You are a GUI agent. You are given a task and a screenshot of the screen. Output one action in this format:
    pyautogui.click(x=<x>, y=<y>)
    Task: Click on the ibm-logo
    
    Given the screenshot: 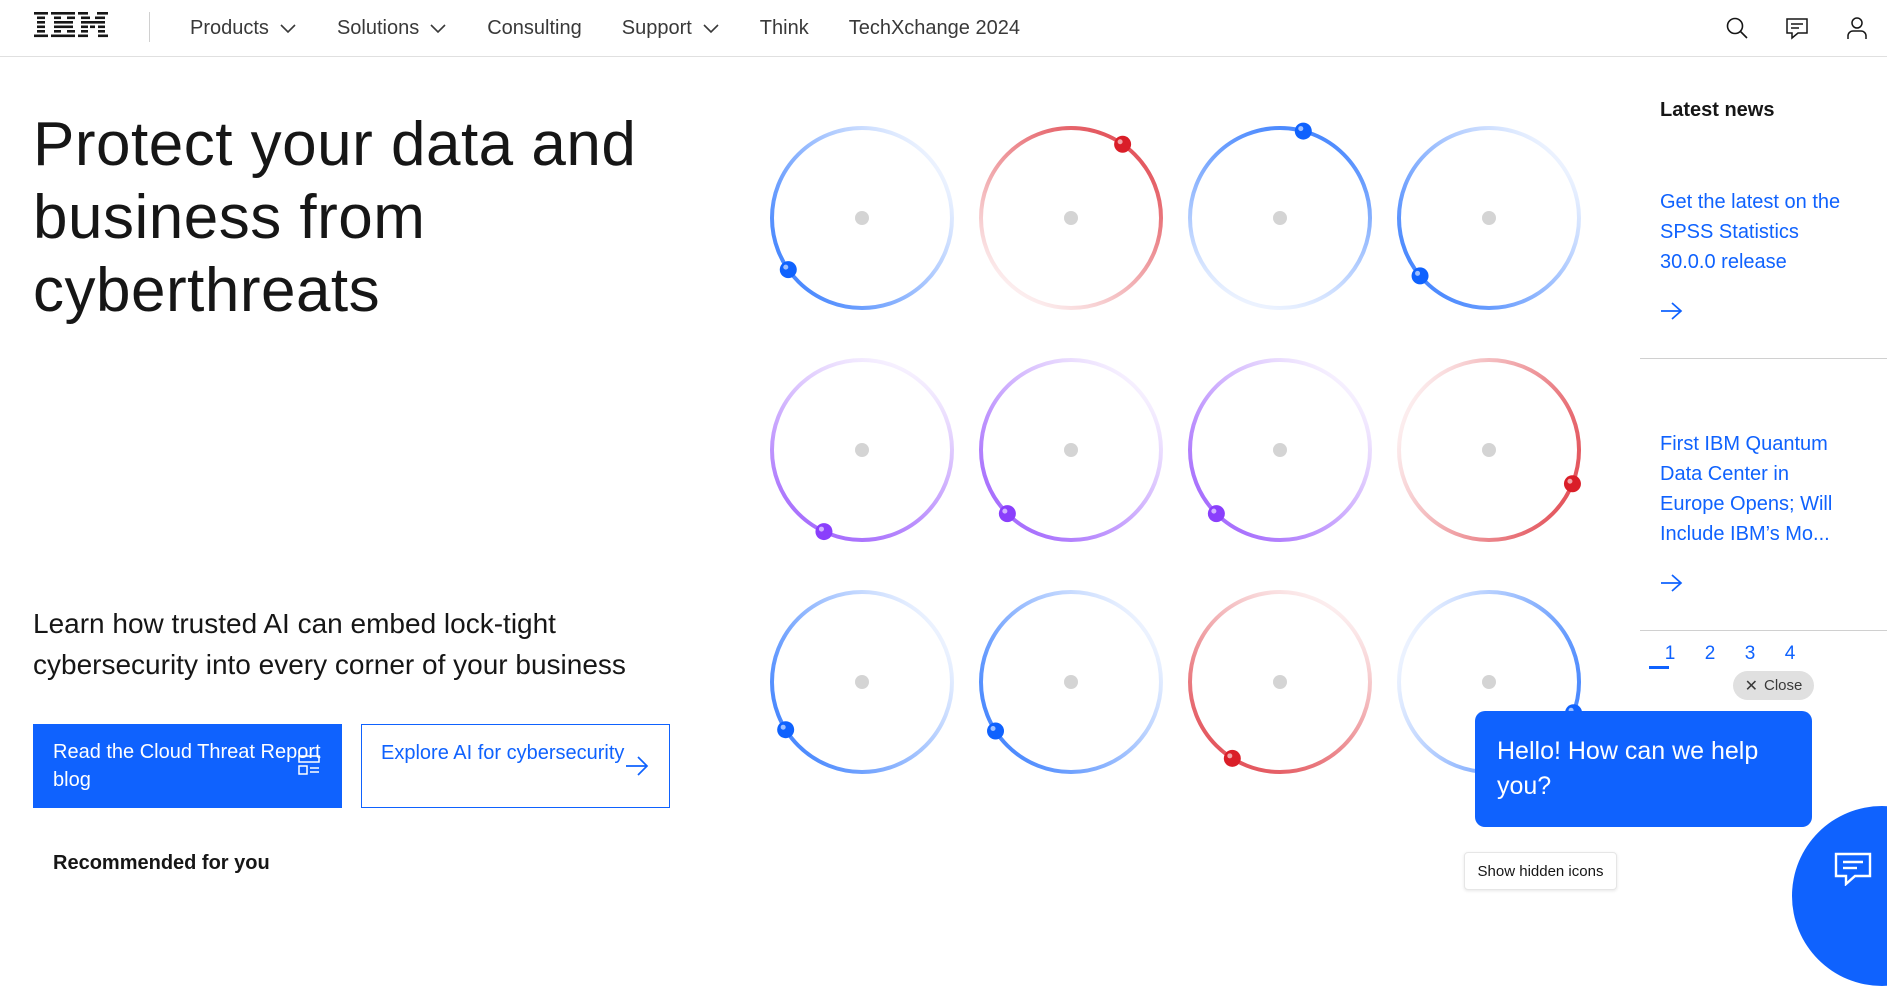 What is the action you would take?
    pyautogui.click(x=71, y=26)
    